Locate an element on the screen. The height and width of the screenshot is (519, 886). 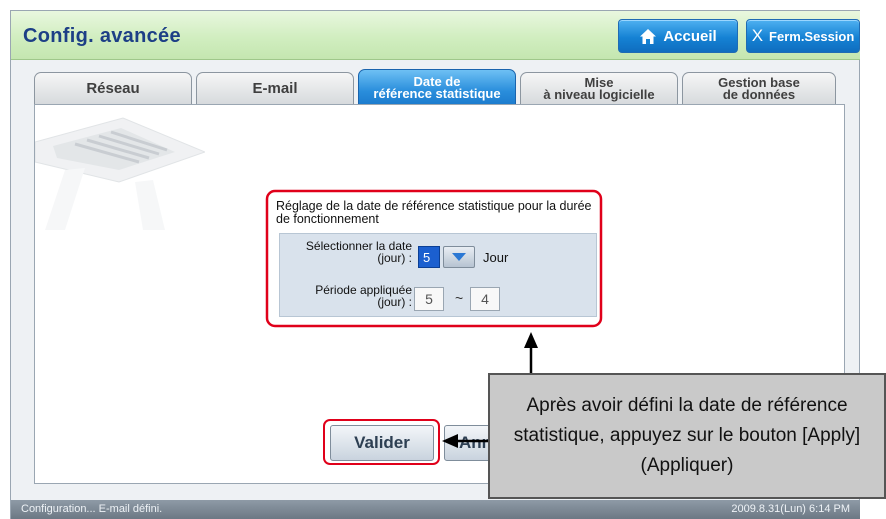
tab-label: E-mail is located at coordinates (275, 88).